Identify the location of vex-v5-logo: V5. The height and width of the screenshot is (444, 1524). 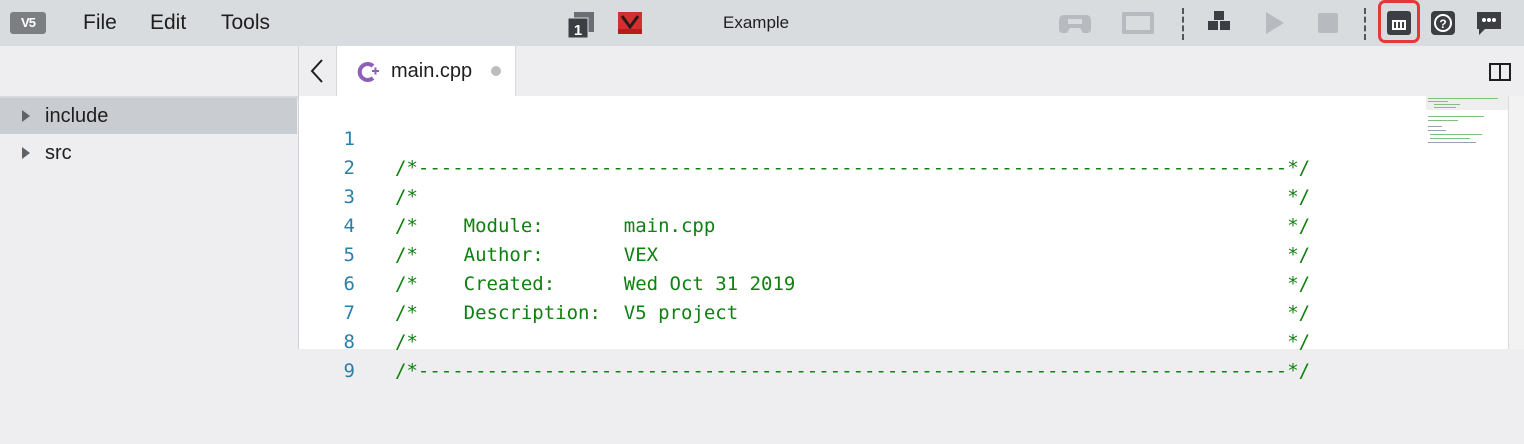
(28, 23).